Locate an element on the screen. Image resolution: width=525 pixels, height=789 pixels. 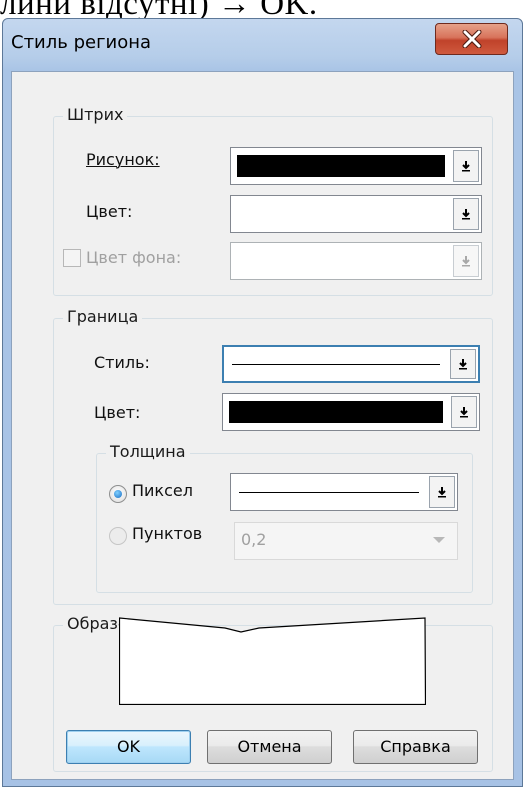
close-button is located at coordinates (471, 39).